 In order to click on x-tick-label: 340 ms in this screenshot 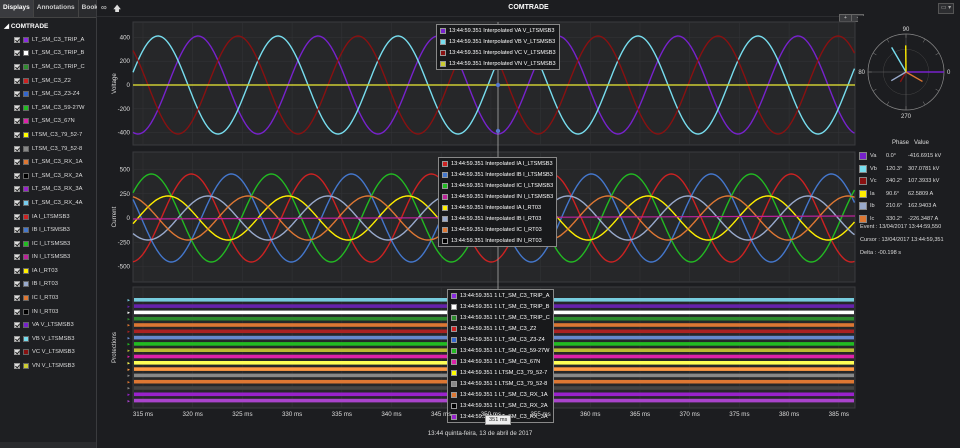, I will do `click(391, 414)`.